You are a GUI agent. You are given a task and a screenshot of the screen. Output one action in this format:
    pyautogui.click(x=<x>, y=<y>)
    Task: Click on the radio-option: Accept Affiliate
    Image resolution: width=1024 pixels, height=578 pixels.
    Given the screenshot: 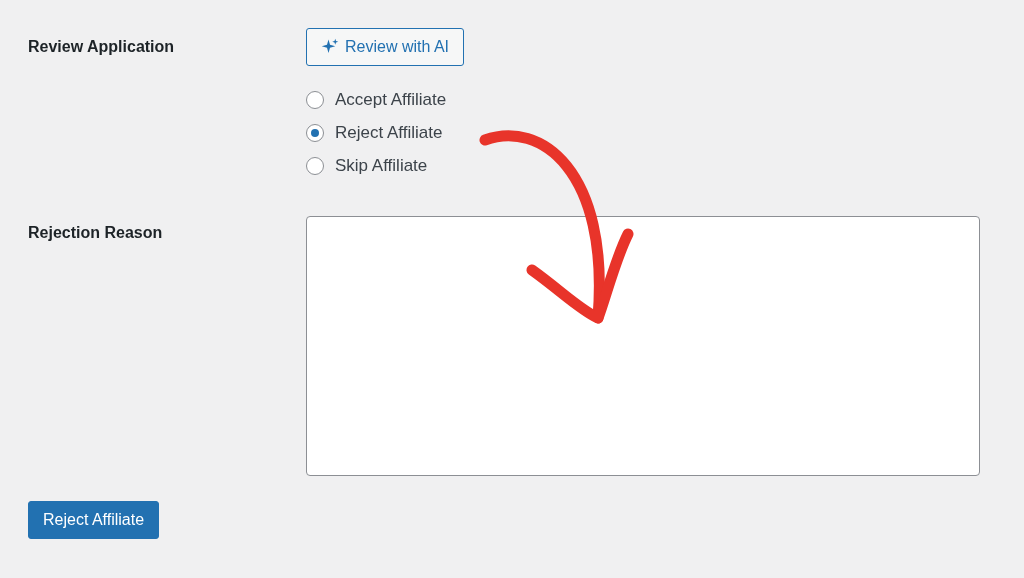 What is the action you would take?
    pyautogui.click(x=376, y=100)
    